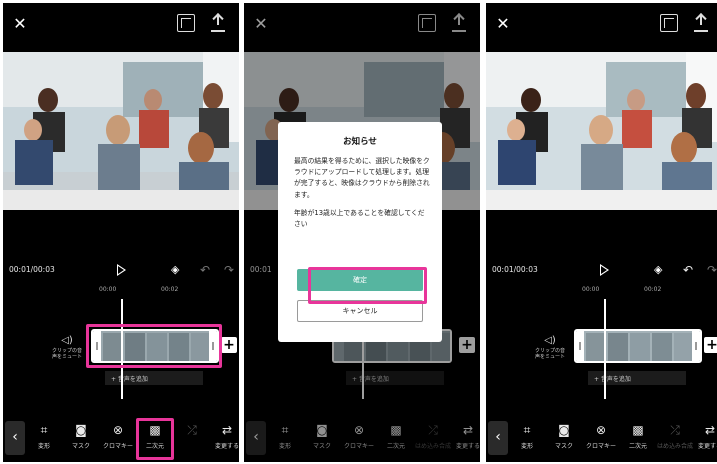 Image resolution: width=717 pixels, height=464 pixels. Describe the element at coordinates (154, 346) in the screenshot. I see `highlight-clip` at that location.